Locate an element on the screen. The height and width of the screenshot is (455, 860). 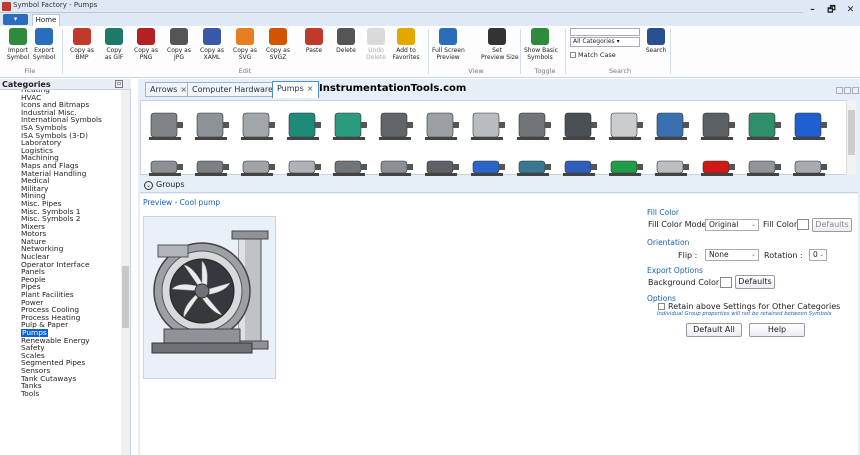
export-button: Export Symbol is located at coordinates (44, 44).